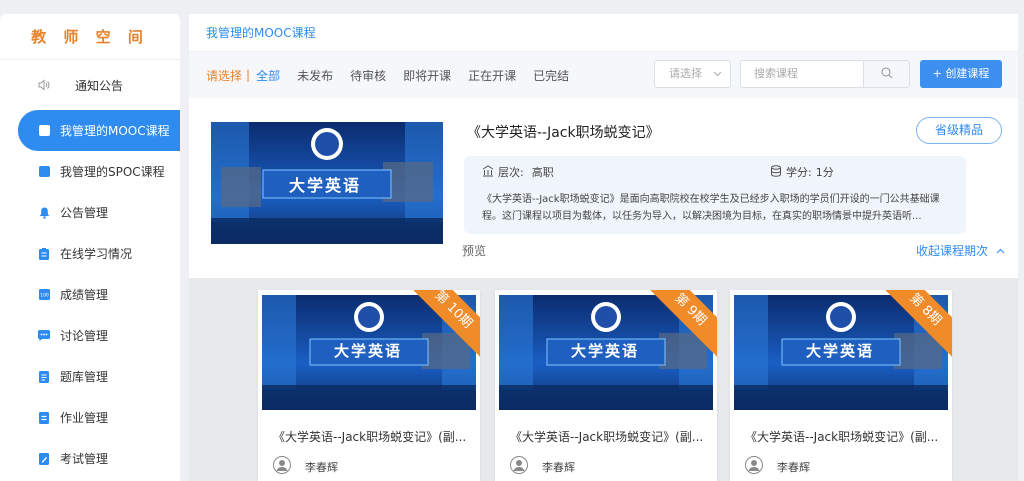 Image resolution: width=1024 pixels, height=481 pixels. I want to click on search-button, so click(886, 74).